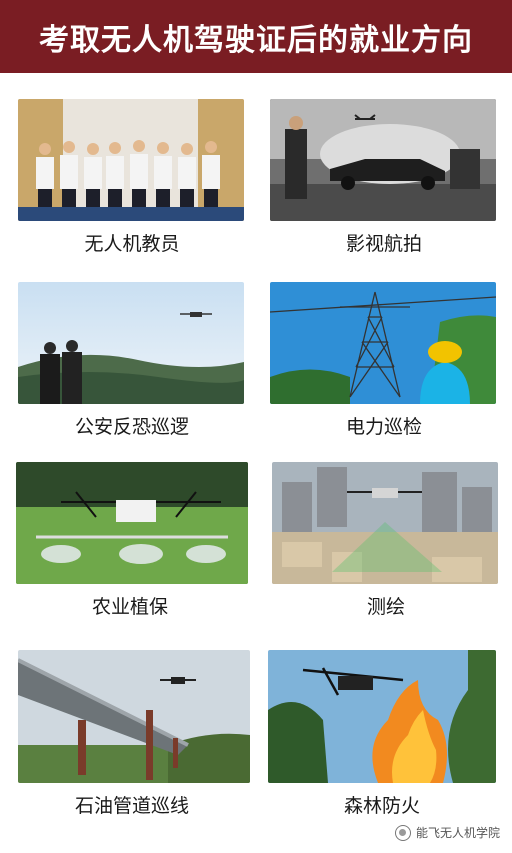  Describe the element at coordinates (132, 523) in the screenshot. I see `agriculture-photo` at that location.